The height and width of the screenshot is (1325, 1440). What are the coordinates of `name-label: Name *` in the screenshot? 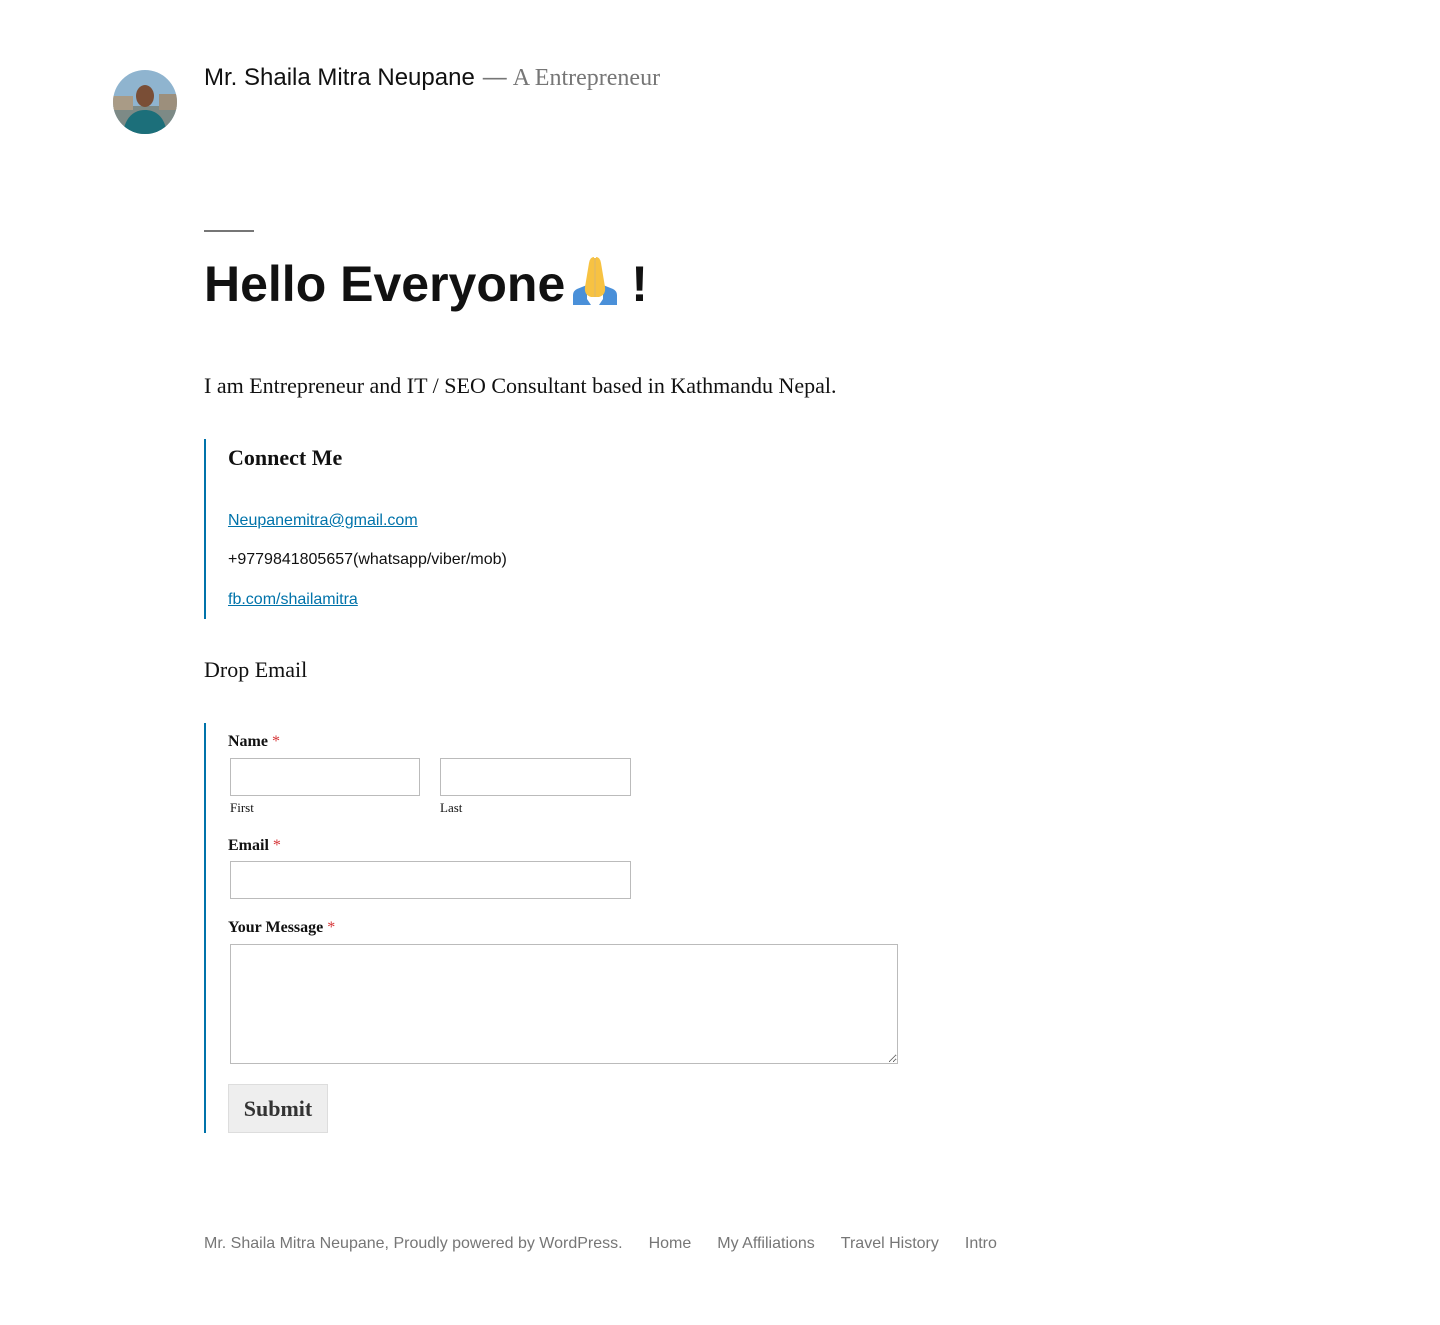 It's located at (254, 742).